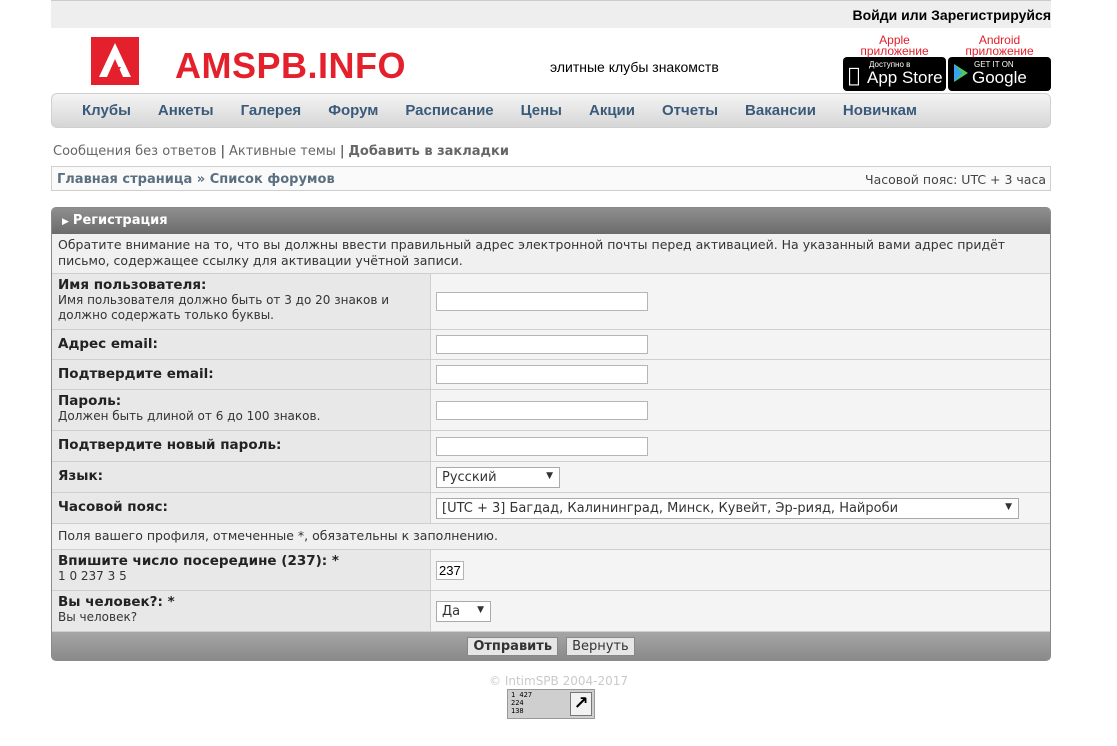  What do you see at coordinates (463, 611) in the screenshot?
I see `human-select: Да ▼` at bounding box center [463, 611].